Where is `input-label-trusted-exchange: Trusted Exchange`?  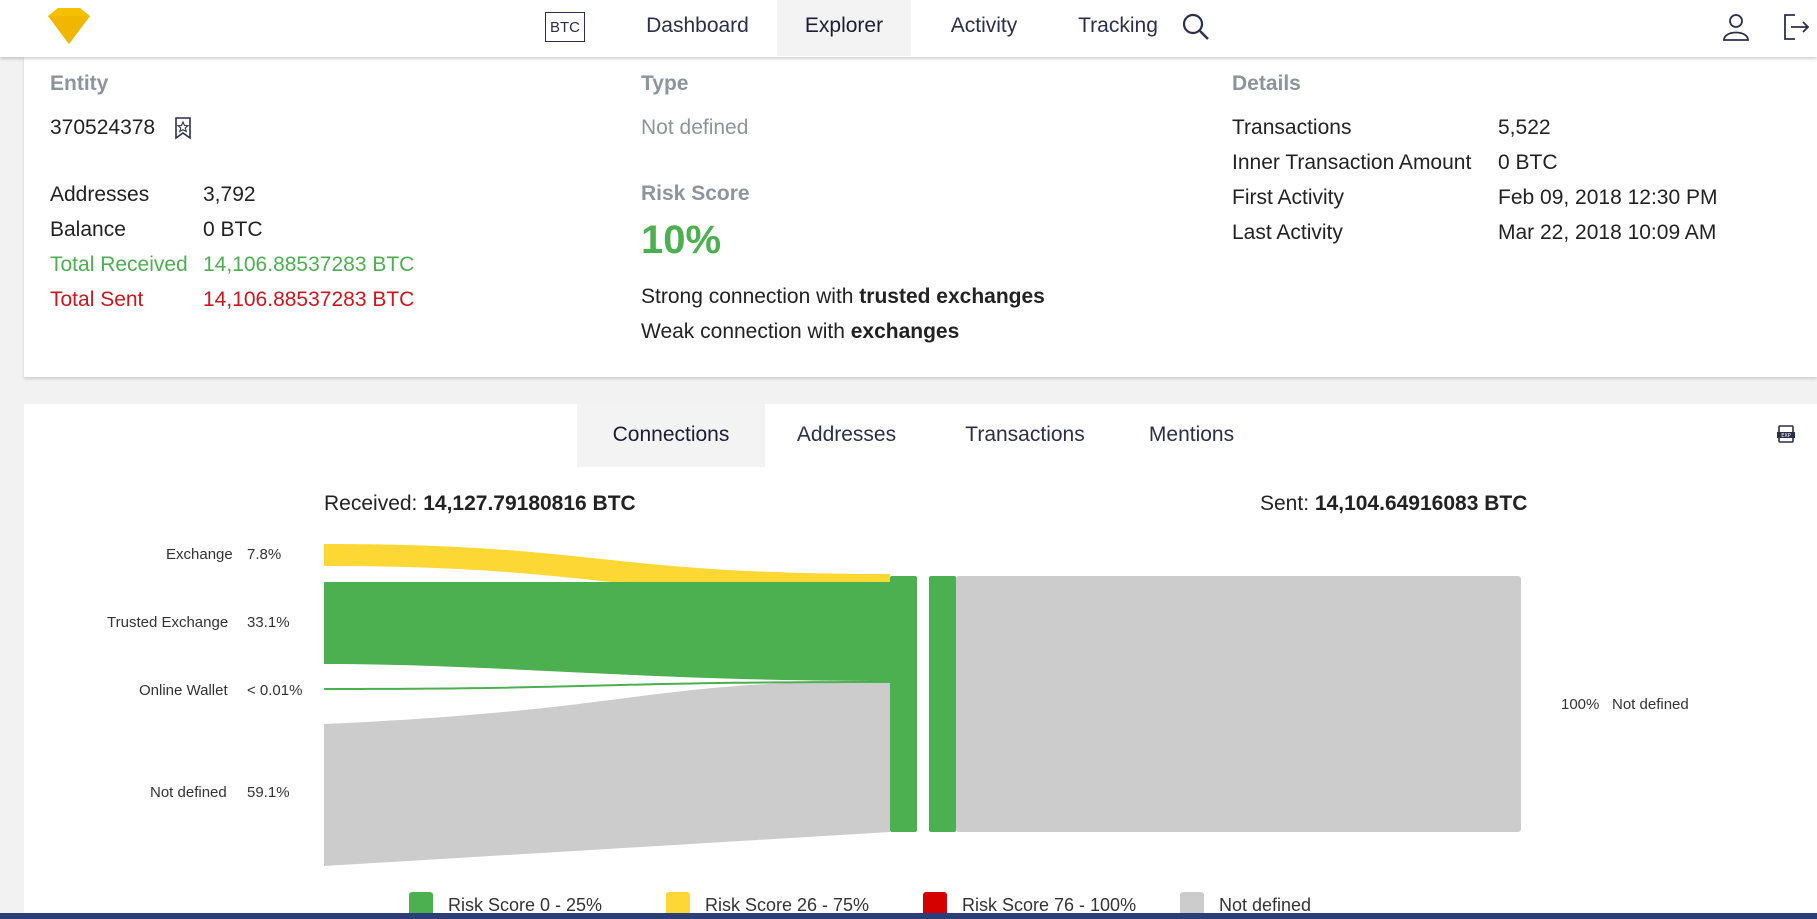 input-label-trusted-exchange: Trusted Exchange is located at coordinates (168, 622).